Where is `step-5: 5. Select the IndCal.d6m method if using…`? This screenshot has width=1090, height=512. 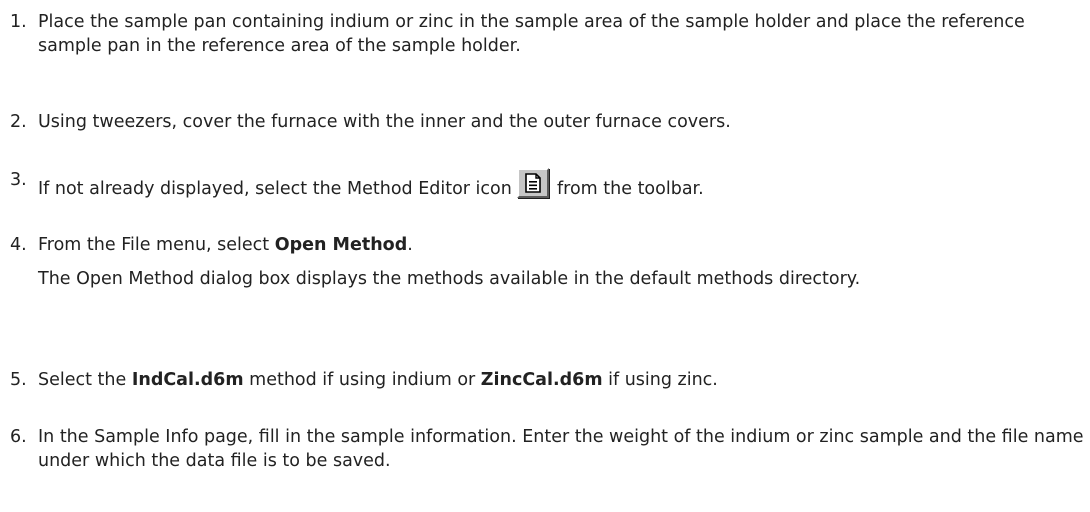
step-5: 5. Select the IndCal.d6m method if using… is located at coordinates (548, 380).